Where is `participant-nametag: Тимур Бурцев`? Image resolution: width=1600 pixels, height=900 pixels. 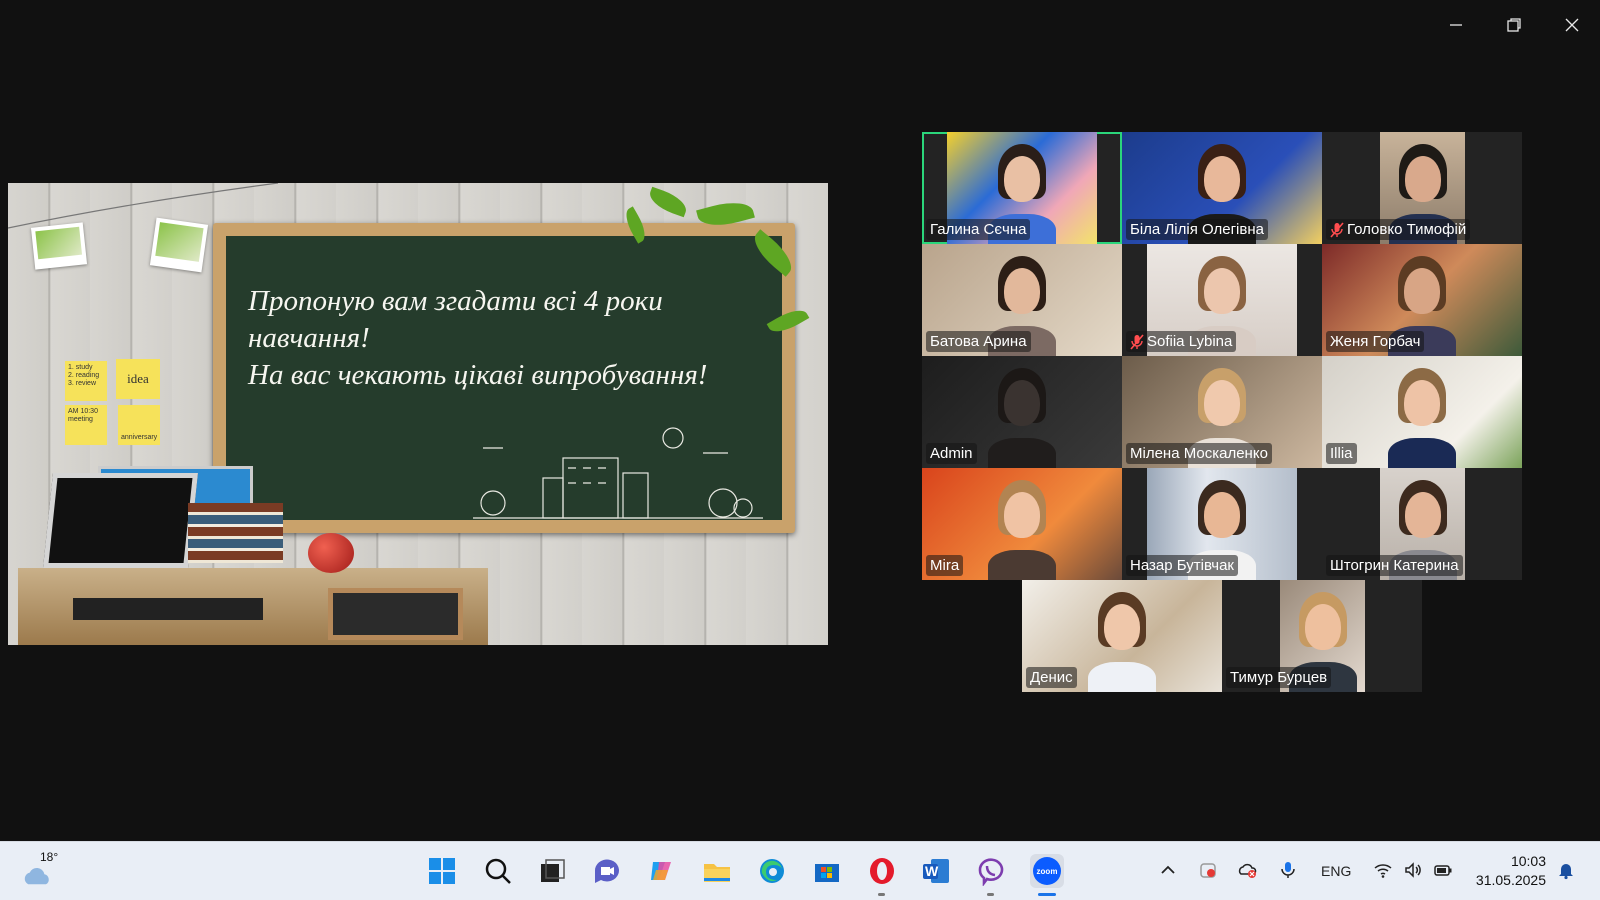
participant-nametag: Тимур Бурцев is located at coordinates (1279, 677).